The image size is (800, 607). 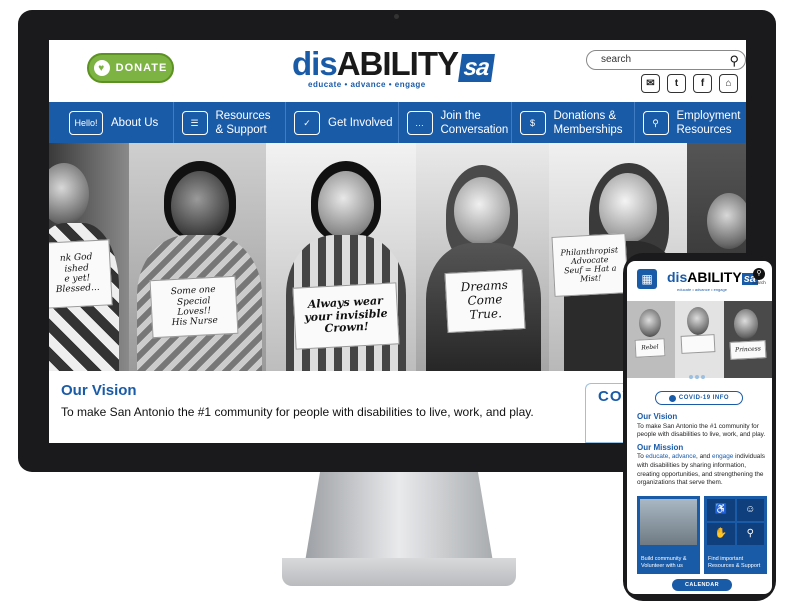 What do you see at coordinates (748, 350) in the screenshot?
I see `hero-sign: Princess` at bounding box center [748, 350].